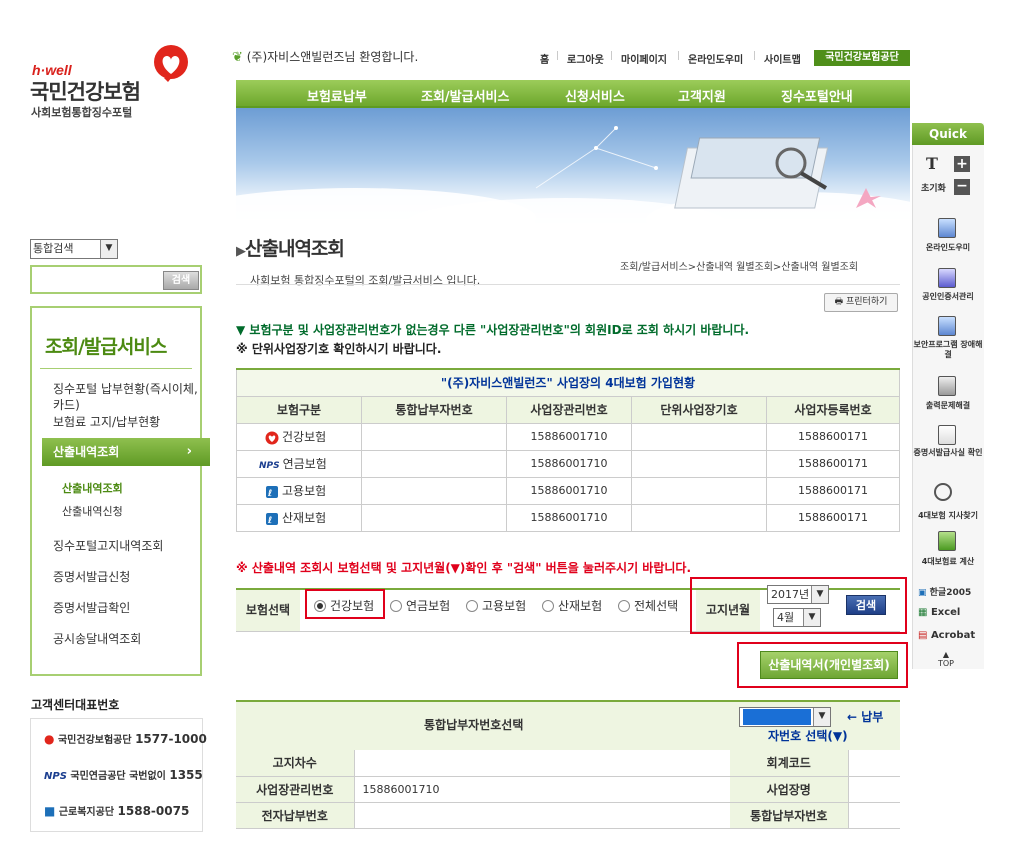 This screenshot has width=1022, height=844. I want to click on col-header-mgmt-number: 사업장관리번호, so click(569, 409).